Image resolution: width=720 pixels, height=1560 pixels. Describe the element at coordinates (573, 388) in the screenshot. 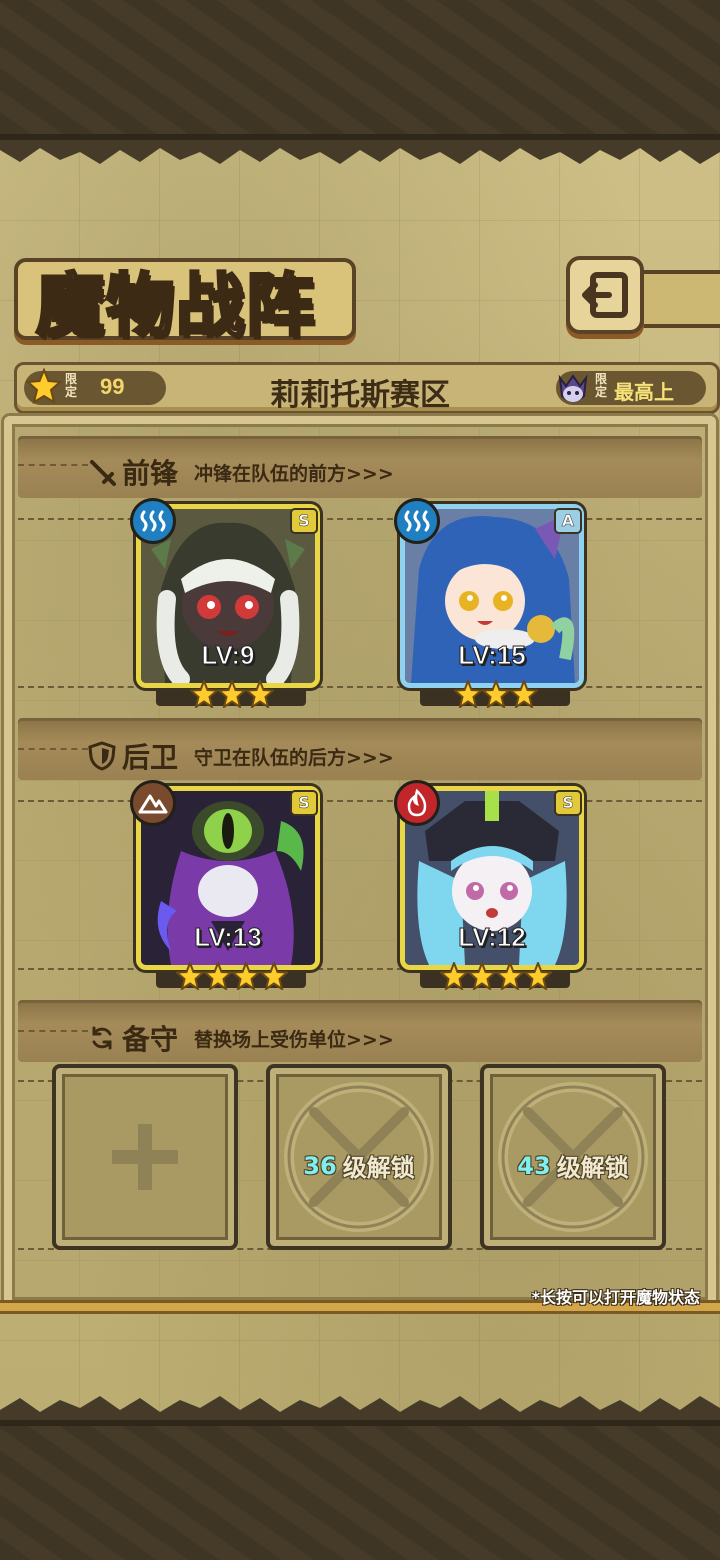

I see `monster-face-icon` at that location.